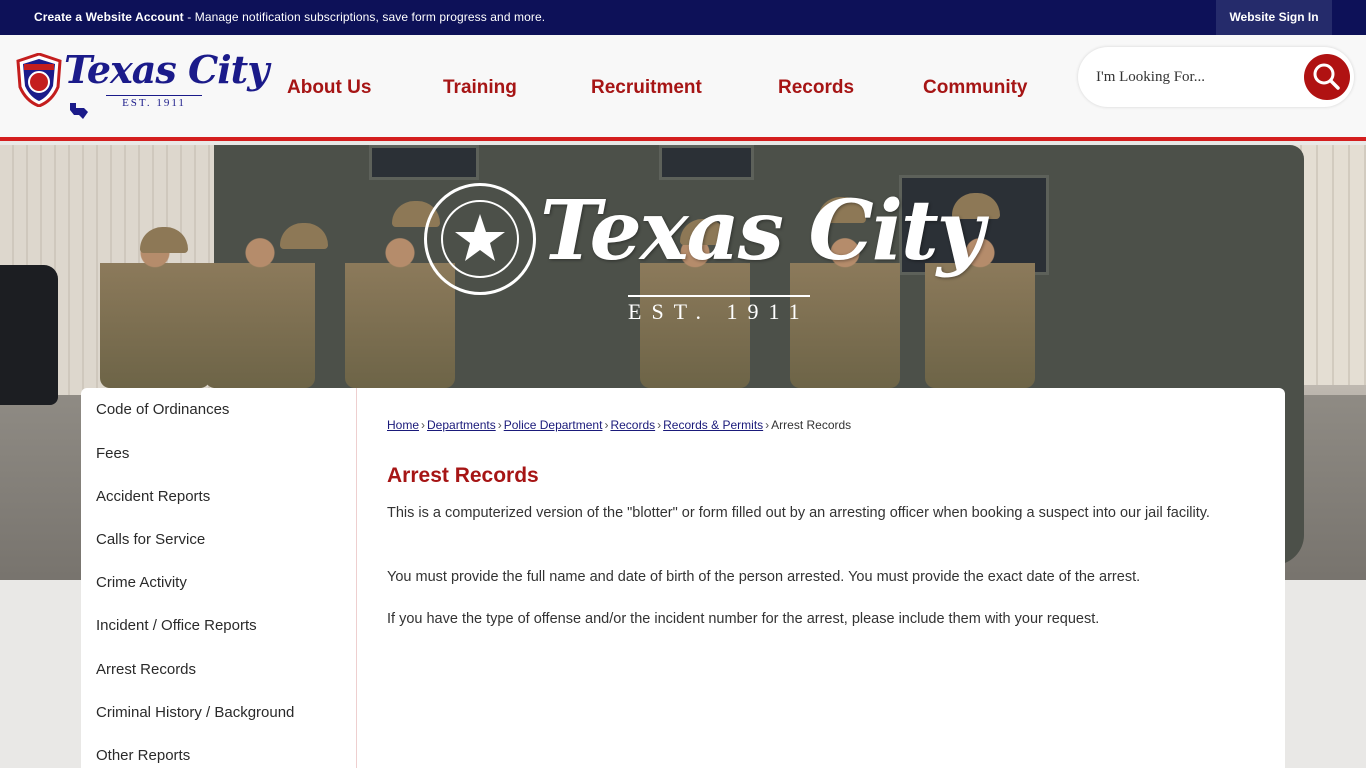 This screenshot has width=1366, height=768. I want to click on sidebar-item-criminal-history: Criminal History / Background, so click(195, 712).